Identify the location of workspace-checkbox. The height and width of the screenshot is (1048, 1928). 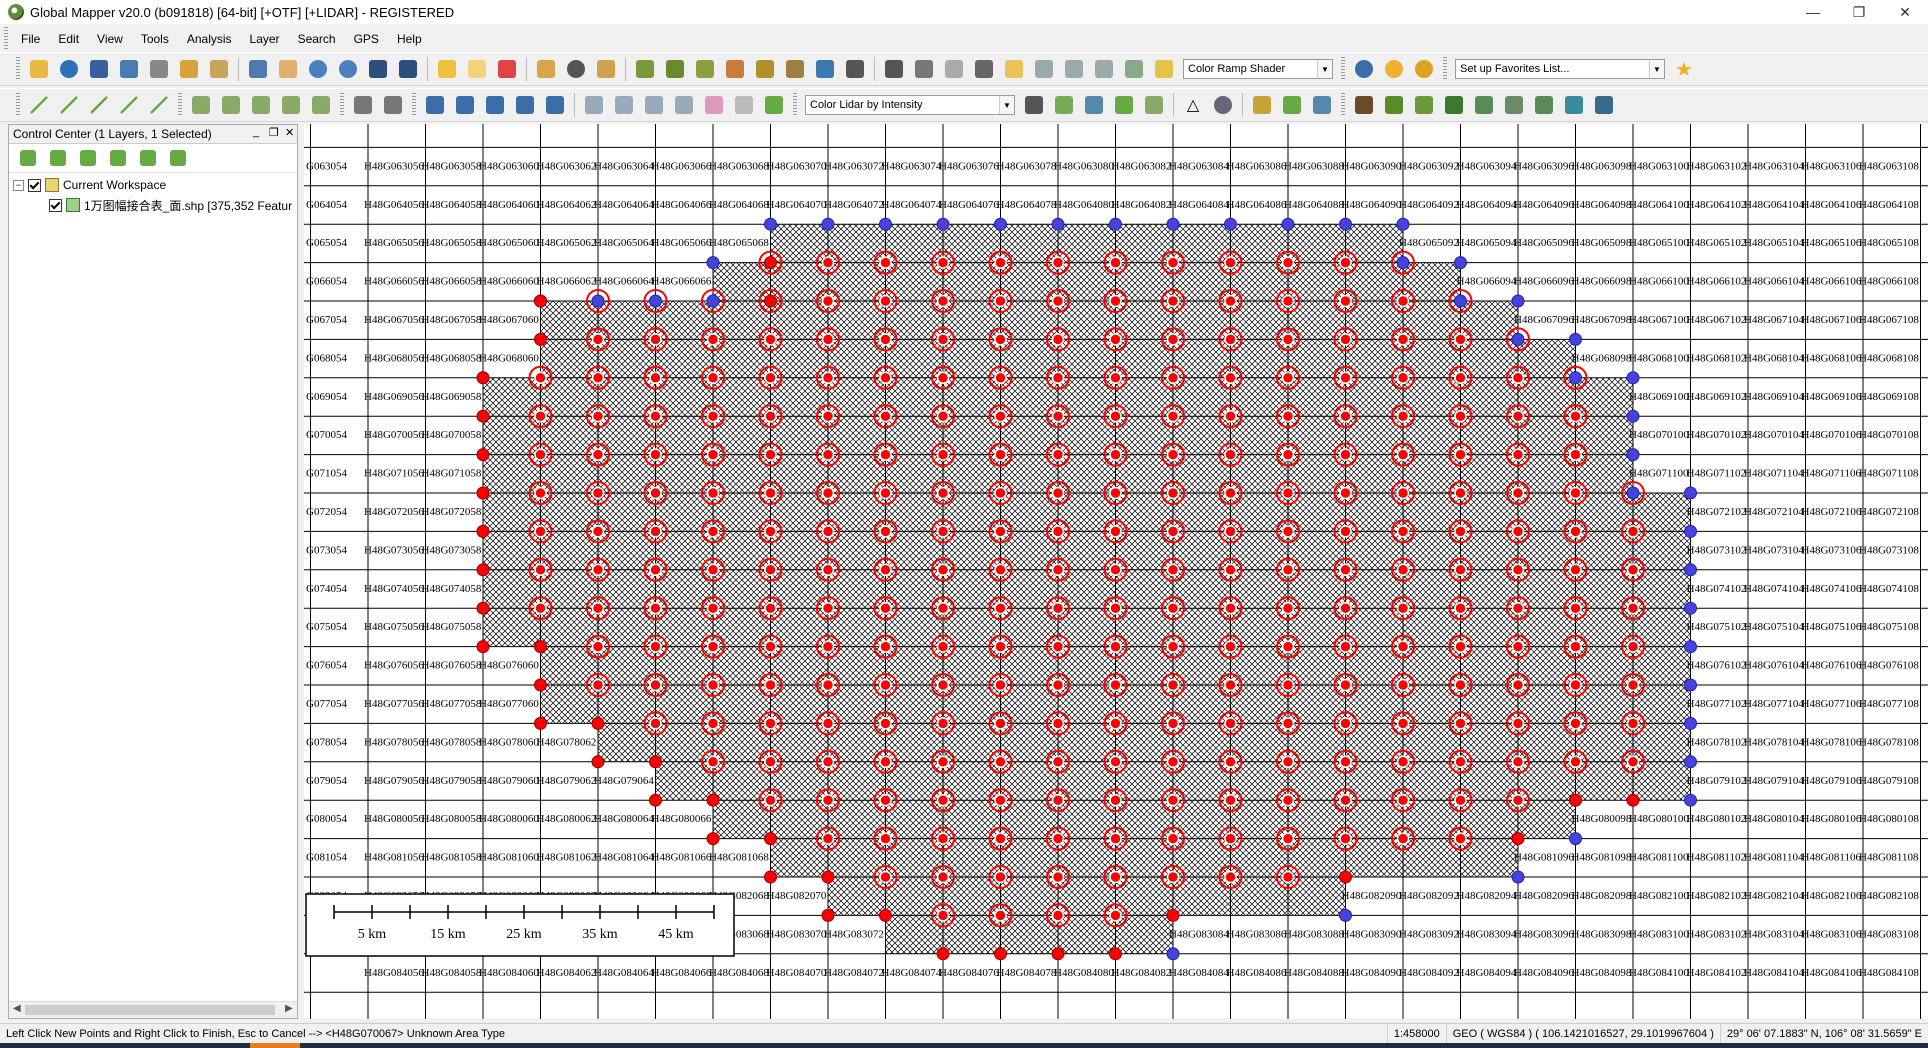
(34, 185).